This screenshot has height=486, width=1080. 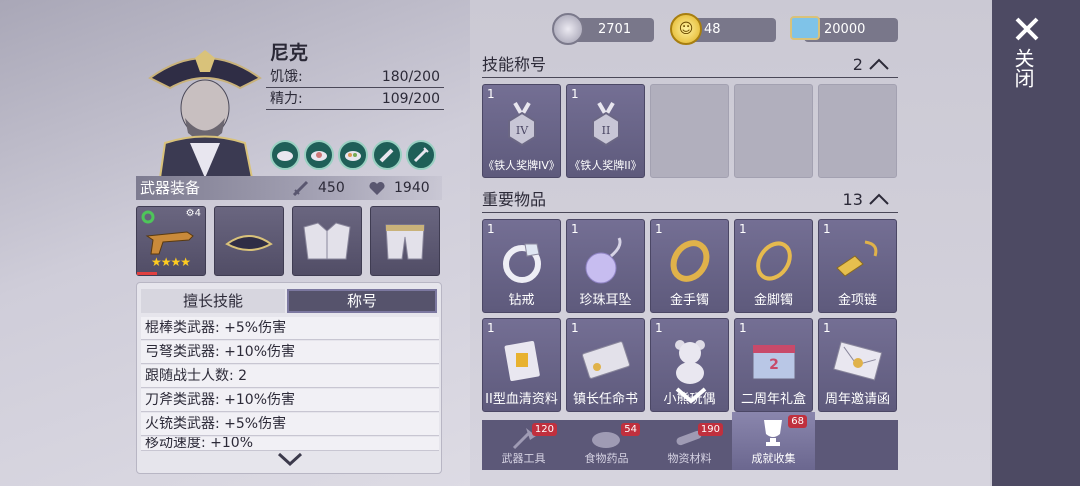 I want to click on silver-currency: 2701, so click(x=603, y=29).